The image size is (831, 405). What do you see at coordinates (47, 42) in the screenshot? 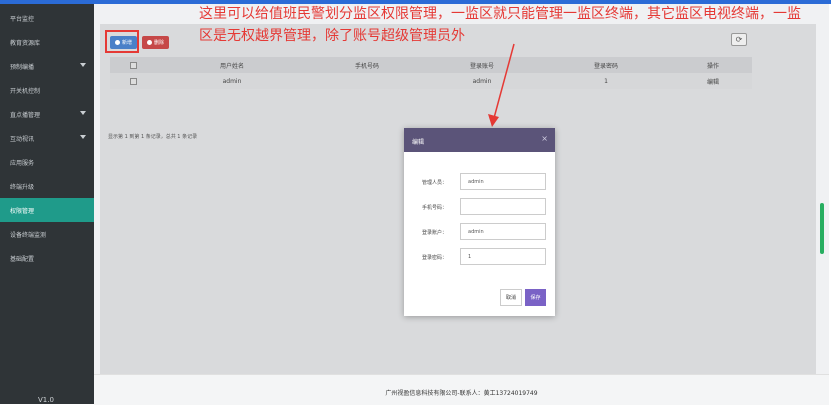
I see `sidebar-item-edu-resources: 教育资源库` at bounding box center [47, 42].